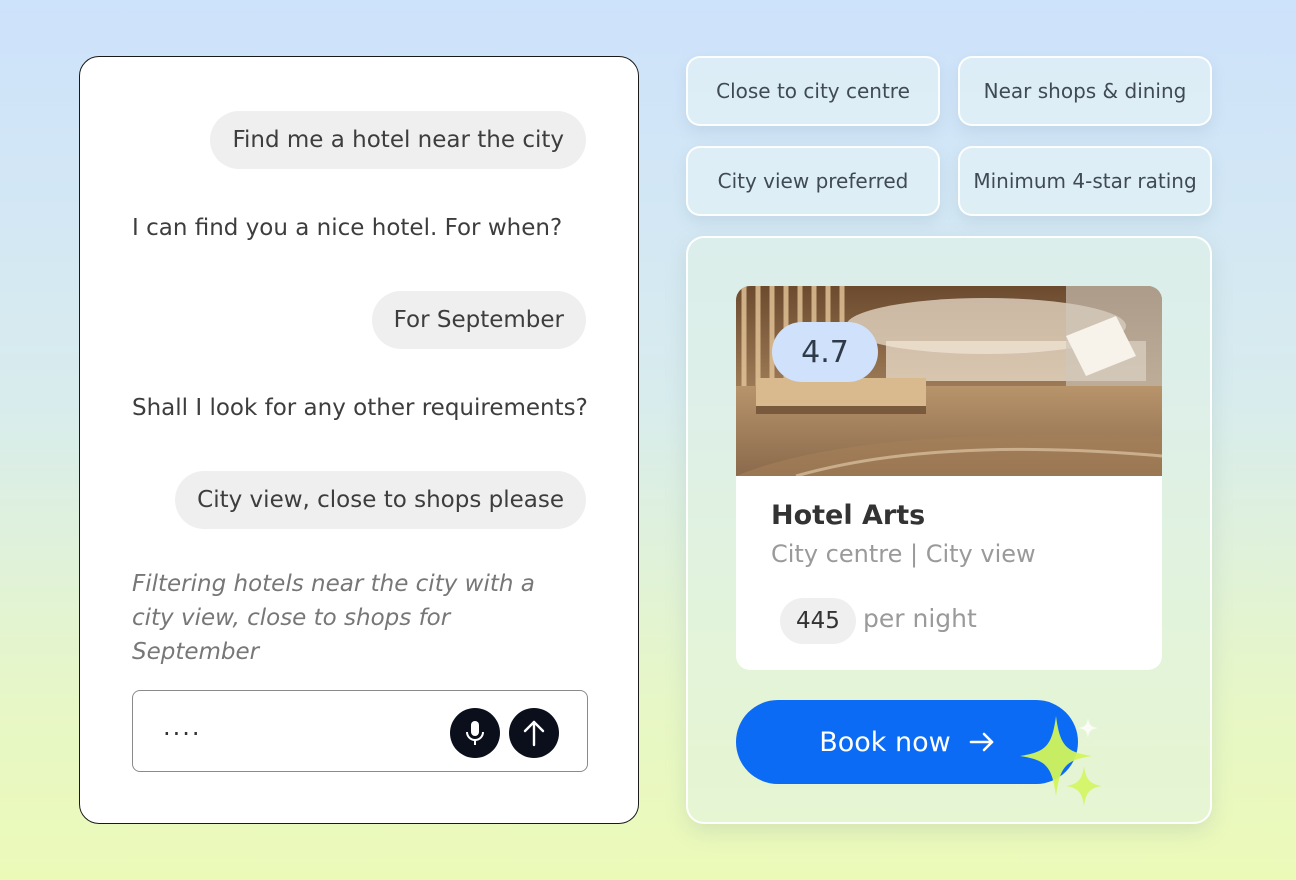  I want to click on send-button, so click(534, 733).